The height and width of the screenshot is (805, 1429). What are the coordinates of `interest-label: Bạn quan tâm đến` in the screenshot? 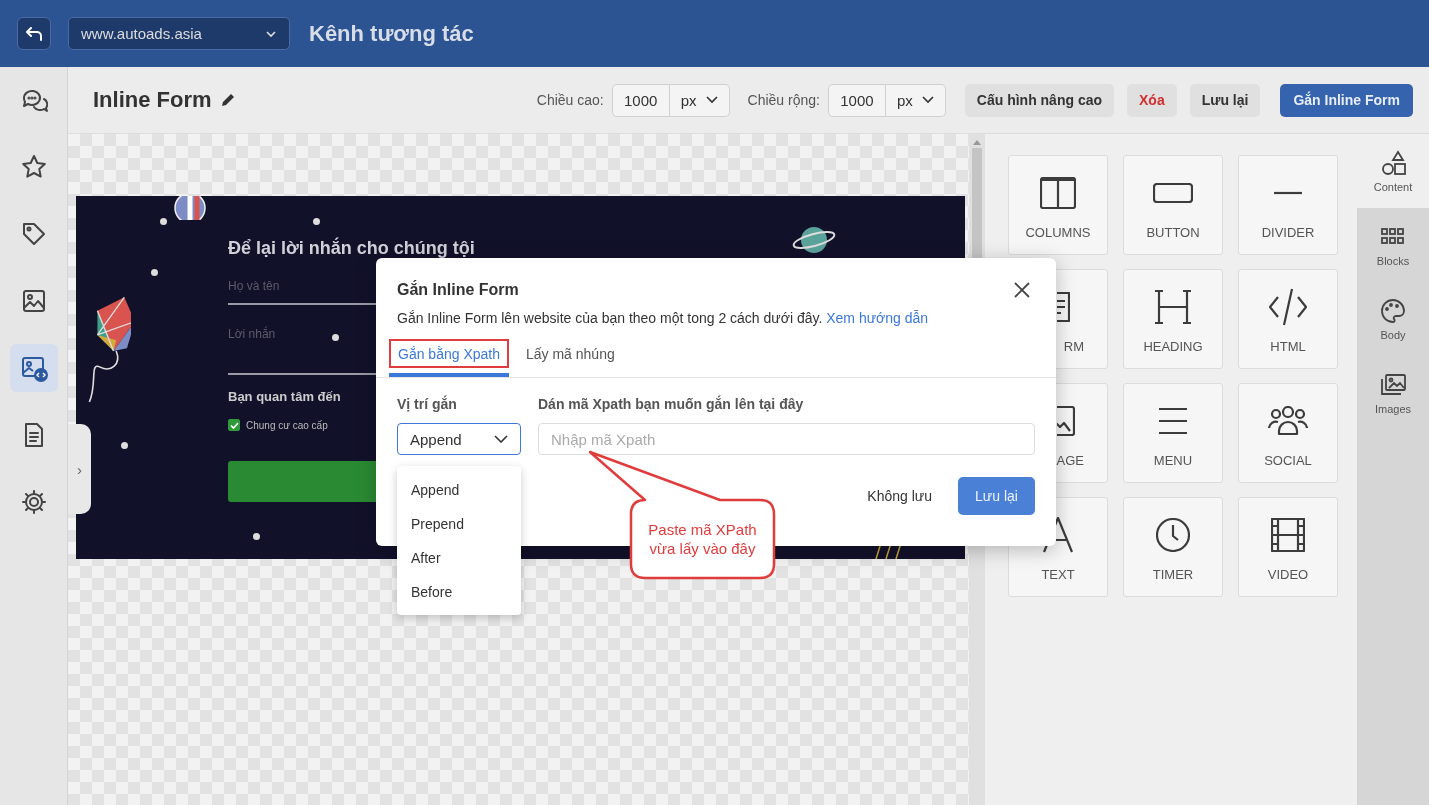 It's located at (284, 396).